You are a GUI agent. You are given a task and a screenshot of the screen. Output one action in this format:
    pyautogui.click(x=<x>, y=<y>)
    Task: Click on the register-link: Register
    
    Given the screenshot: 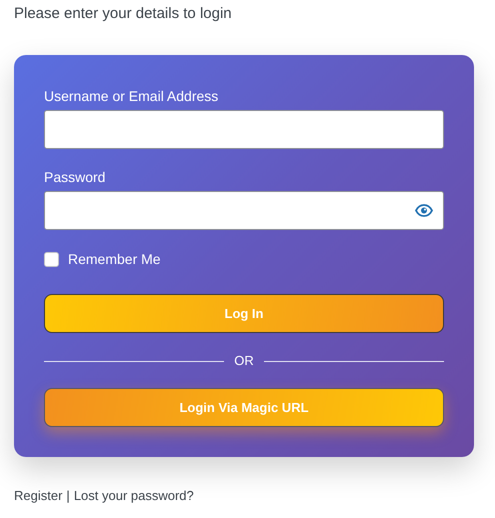 What is the action you would take?
    pyautogui.click(x=38, y=496)
    